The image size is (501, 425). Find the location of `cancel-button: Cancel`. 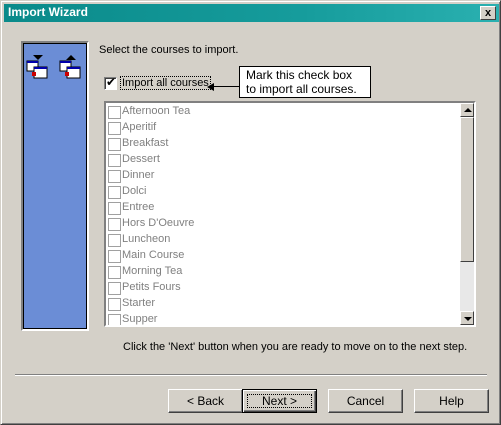

cancel-button: Cancel is located at coordinates (365, 401).